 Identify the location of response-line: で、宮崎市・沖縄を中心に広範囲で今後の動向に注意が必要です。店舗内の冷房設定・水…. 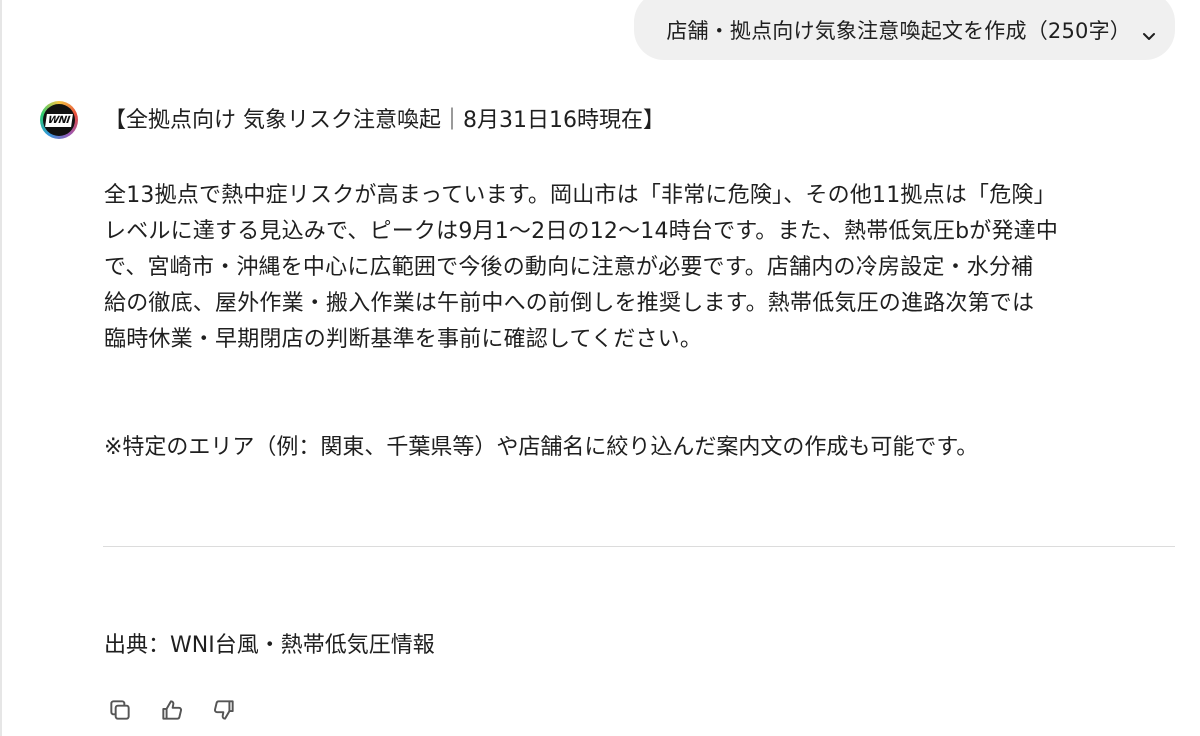
(569, 267).